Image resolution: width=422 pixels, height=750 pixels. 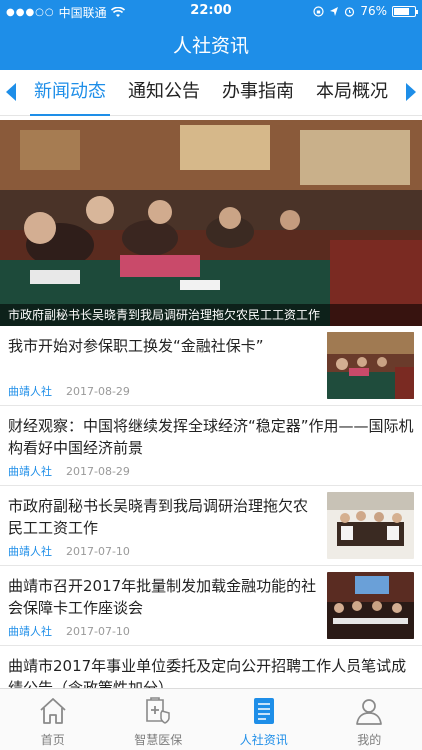 I want to click on tabbar-label: 我的, so click(x=369, y=740).